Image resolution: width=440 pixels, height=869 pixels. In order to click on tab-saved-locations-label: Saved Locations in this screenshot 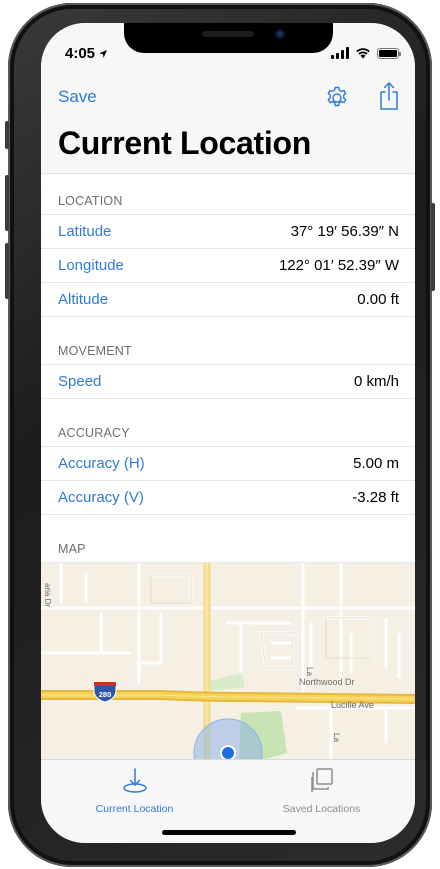, I will do `click(321, 809)`.